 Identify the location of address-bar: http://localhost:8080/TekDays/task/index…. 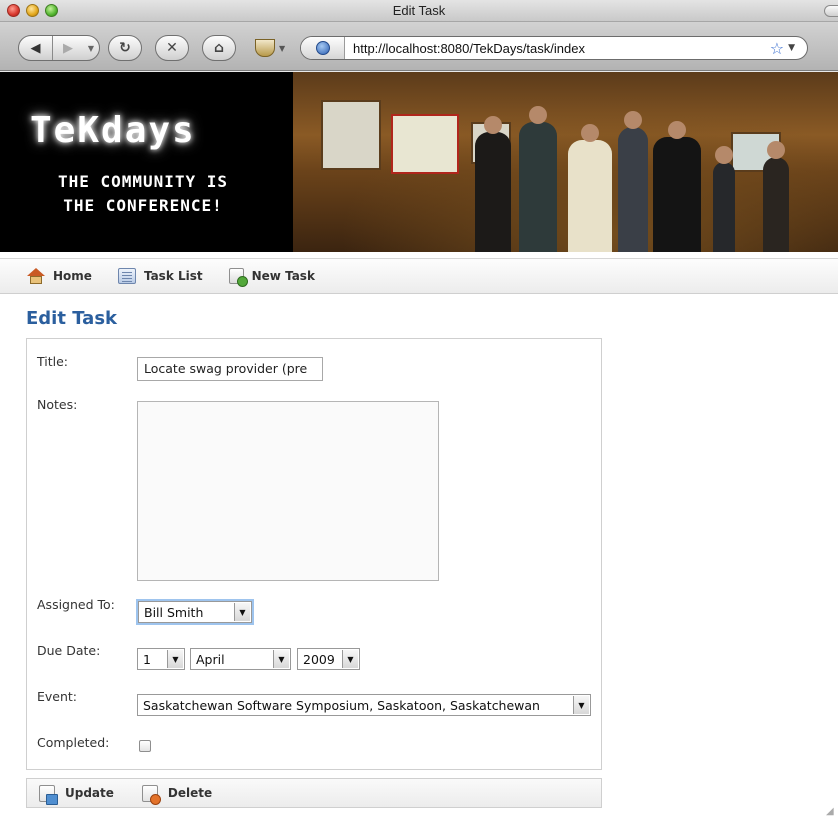
(554, 48).